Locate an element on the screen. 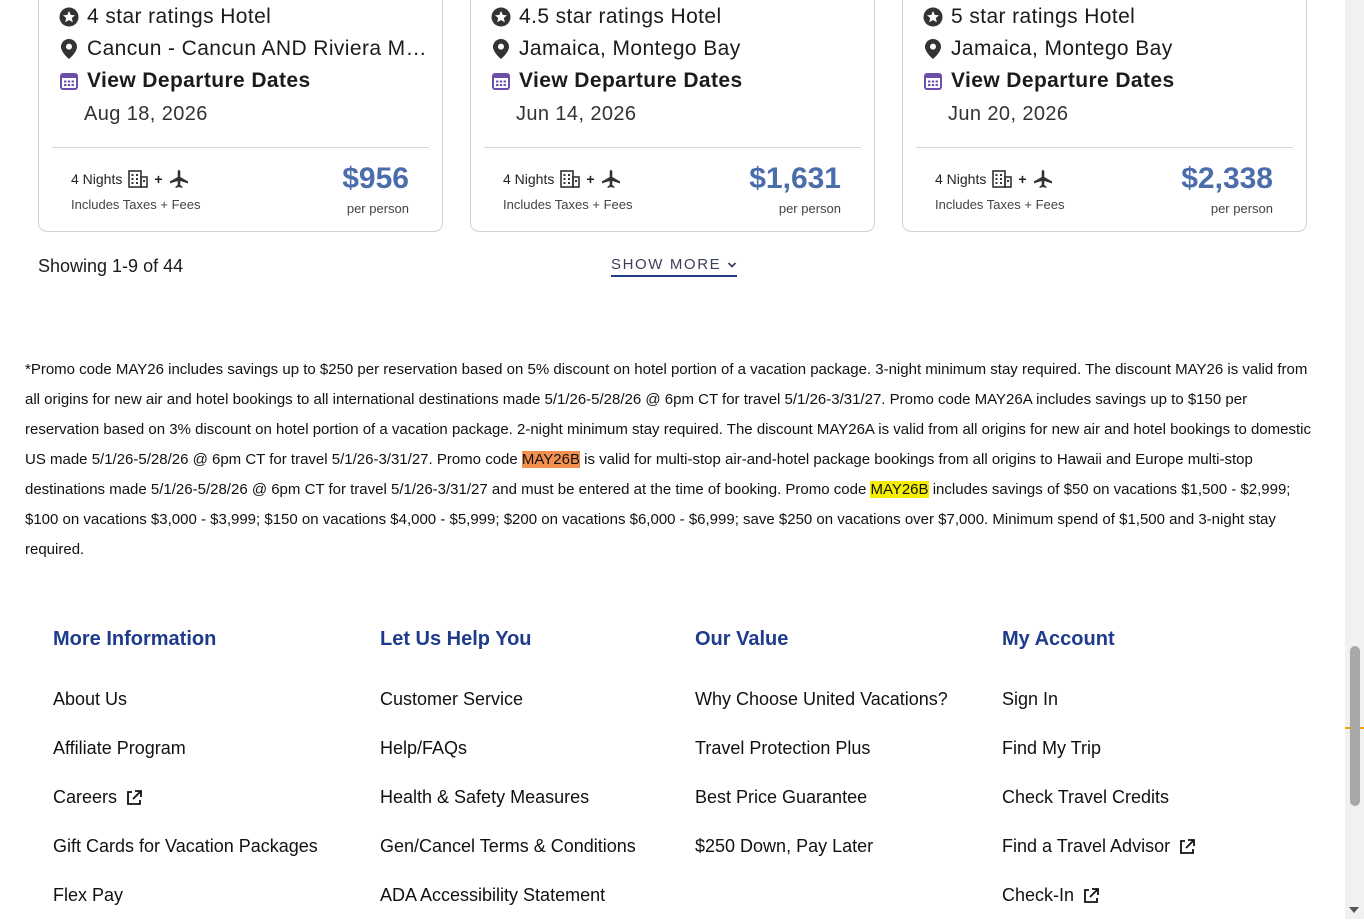 This screenshot has width=1364, height=920. footer-link-ada-accessibility: ADA Accessibility Statement is located at coordinates (508, 895).